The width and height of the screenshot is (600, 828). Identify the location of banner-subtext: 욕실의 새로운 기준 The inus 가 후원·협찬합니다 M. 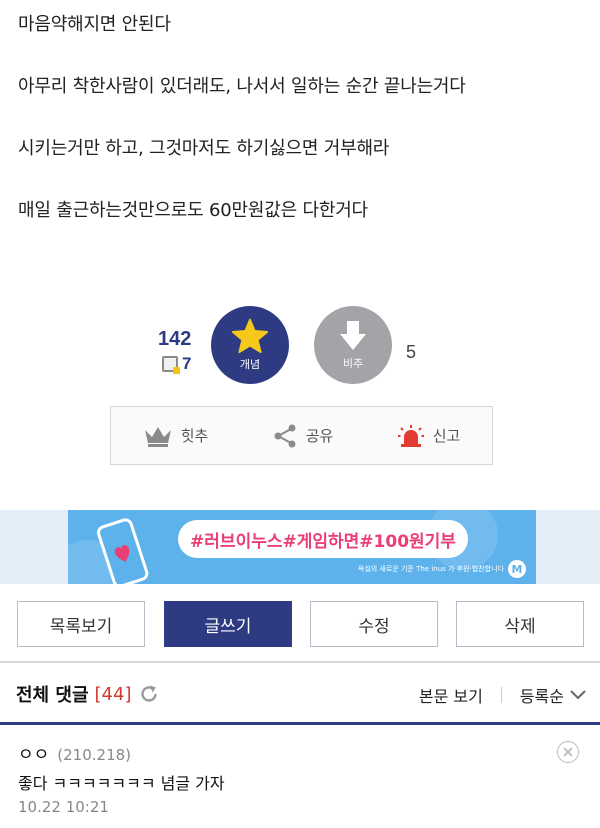
(442, 569).